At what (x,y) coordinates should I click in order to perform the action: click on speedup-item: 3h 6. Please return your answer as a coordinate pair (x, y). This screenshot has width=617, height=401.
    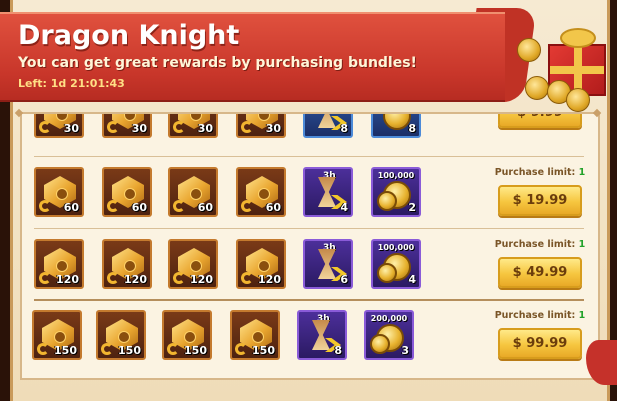
    Looking at the image, I should click on (328, 264).